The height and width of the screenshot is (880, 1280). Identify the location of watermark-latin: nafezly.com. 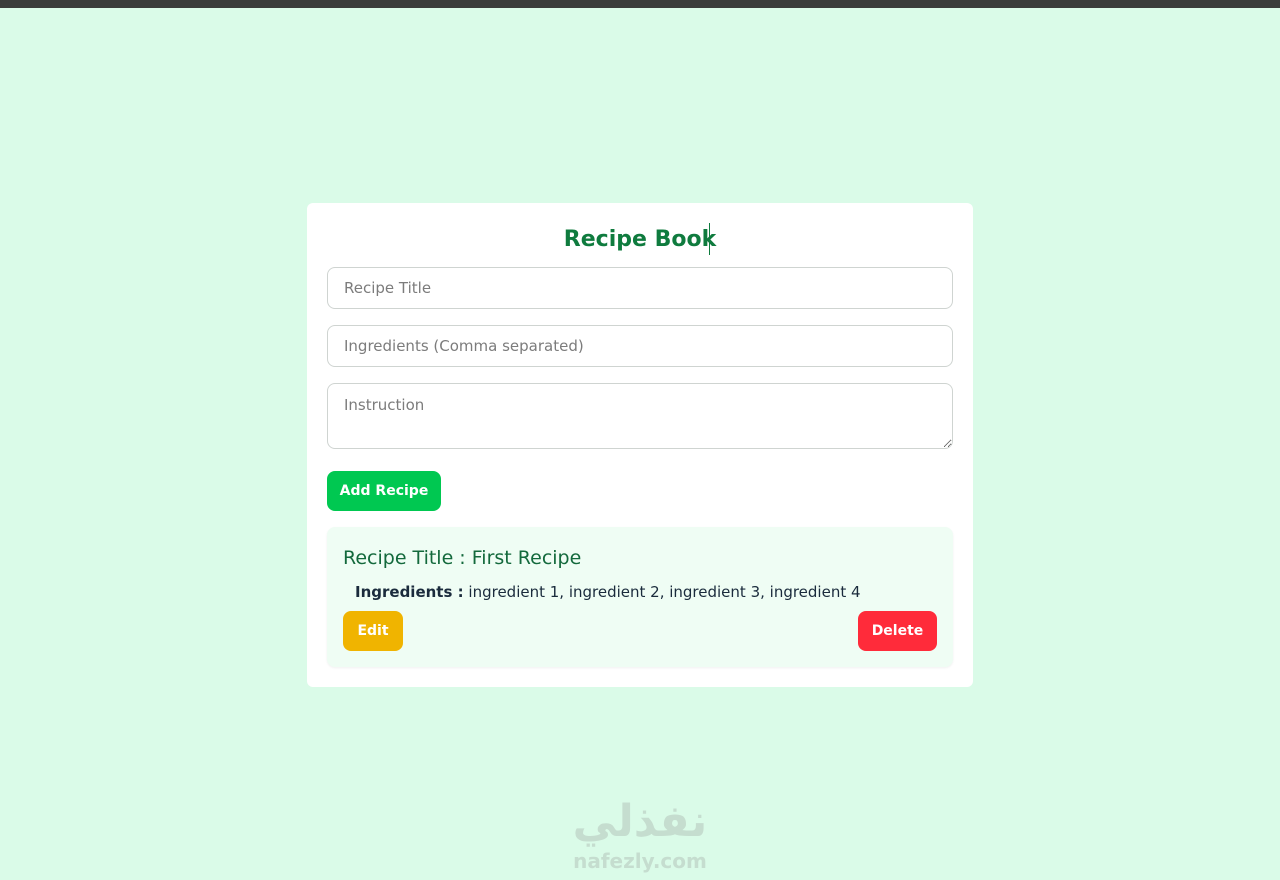
(640, 861).